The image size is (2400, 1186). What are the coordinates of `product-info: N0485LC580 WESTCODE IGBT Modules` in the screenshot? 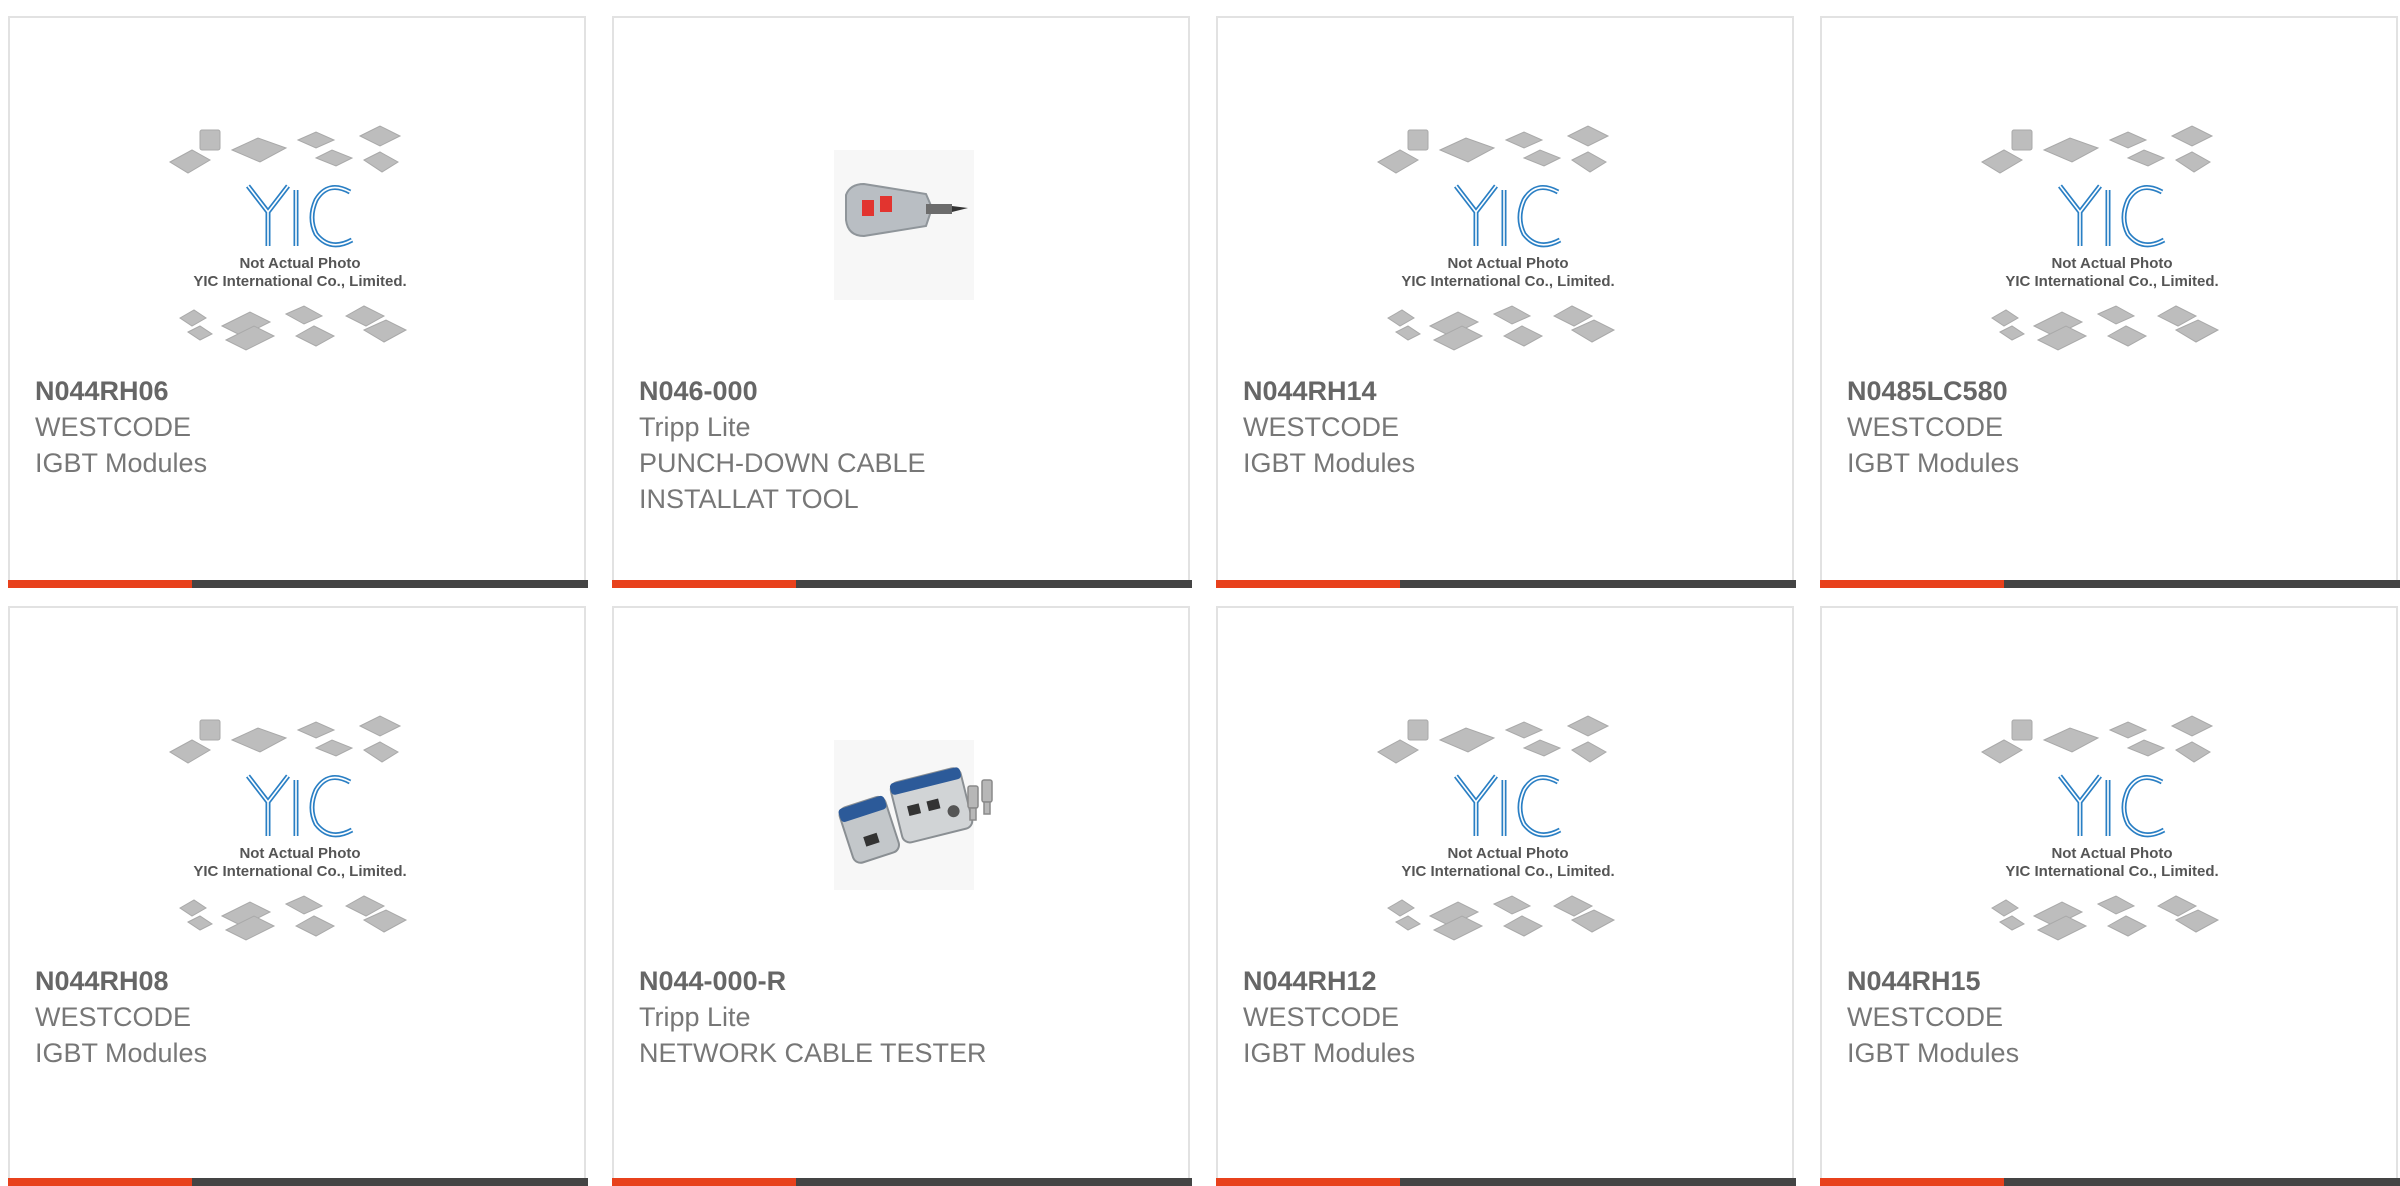 It's located at (2111, 427).